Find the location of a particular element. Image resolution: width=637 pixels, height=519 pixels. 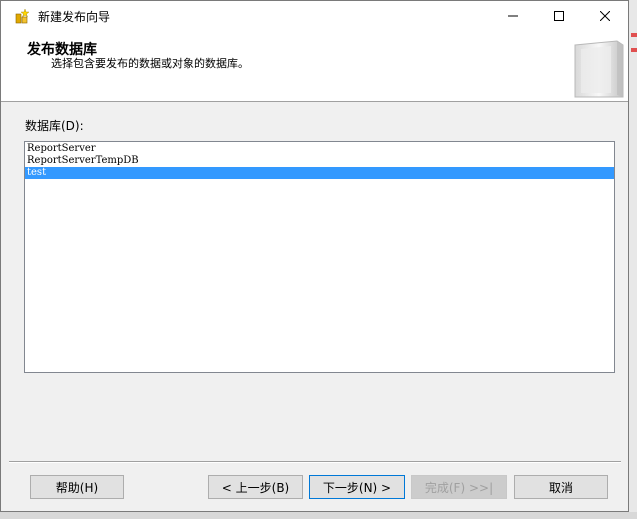

help-button: 帮助(H) is located at coordinates (77, 487).